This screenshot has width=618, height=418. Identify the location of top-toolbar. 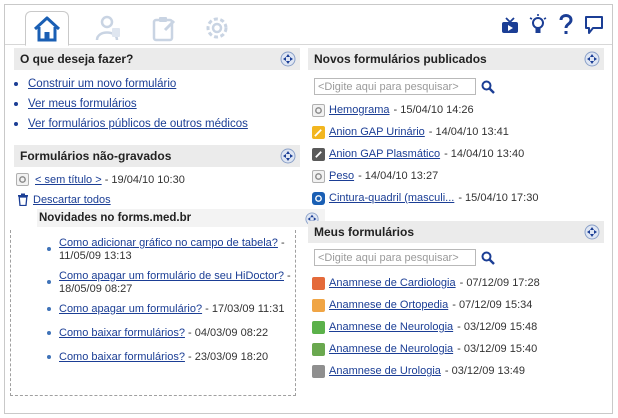
(308, 25).